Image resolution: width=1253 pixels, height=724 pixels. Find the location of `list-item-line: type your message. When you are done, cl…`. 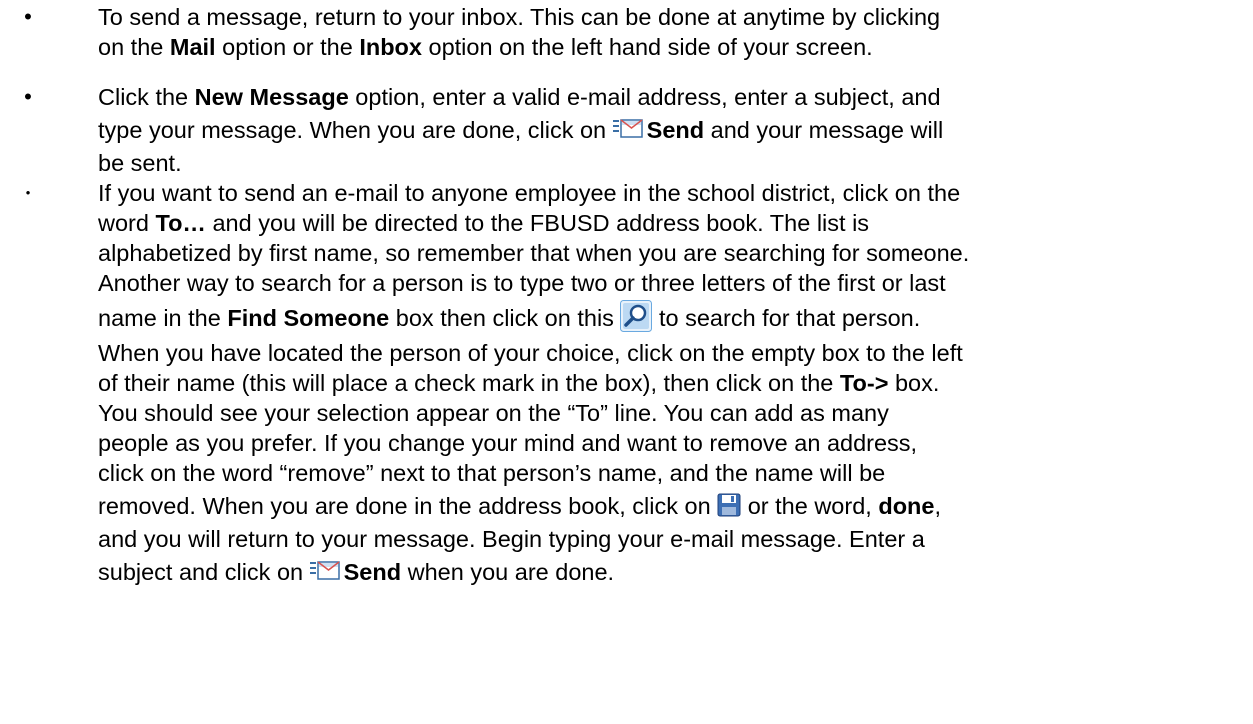

list-item-line: type your message. When you are done, cl… is located at coordinates (521, 129).